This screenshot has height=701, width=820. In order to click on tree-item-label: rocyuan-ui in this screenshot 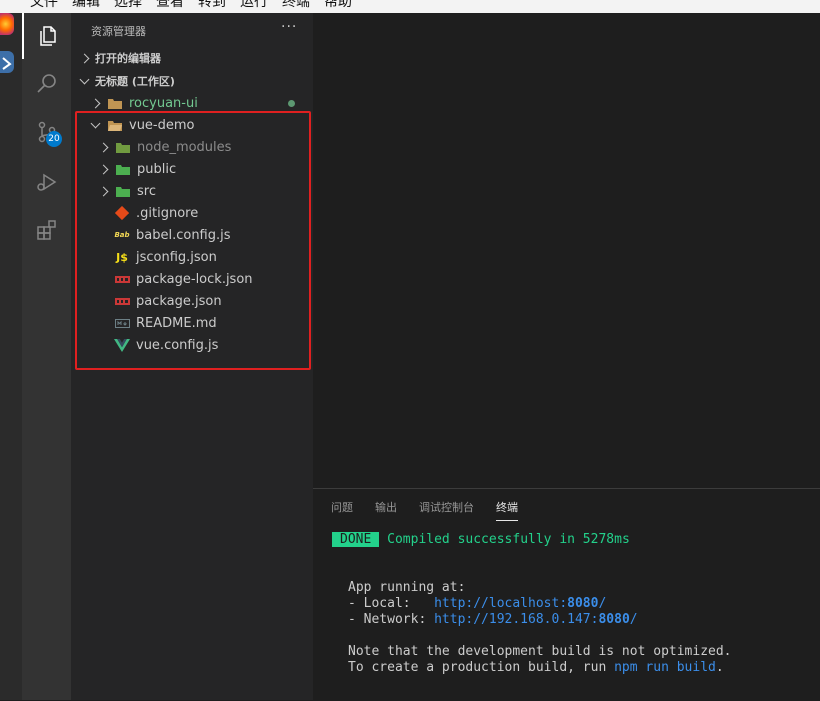, I will do `click(163, 103)`.